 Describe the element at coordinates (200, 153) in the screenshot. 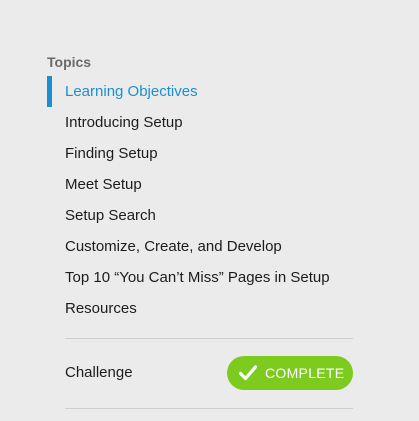

I see `topic-item-finding-setup: Finding Setup` at that location.